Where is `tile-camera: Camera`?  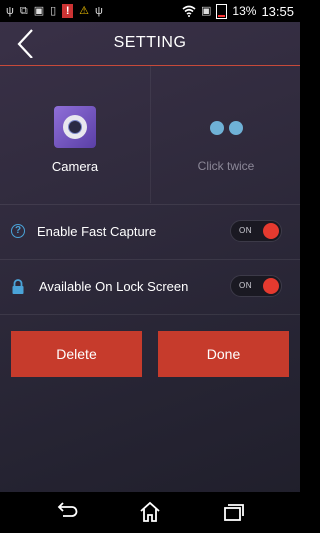 tile-camera: Camera is located at coordinates (75, 134).